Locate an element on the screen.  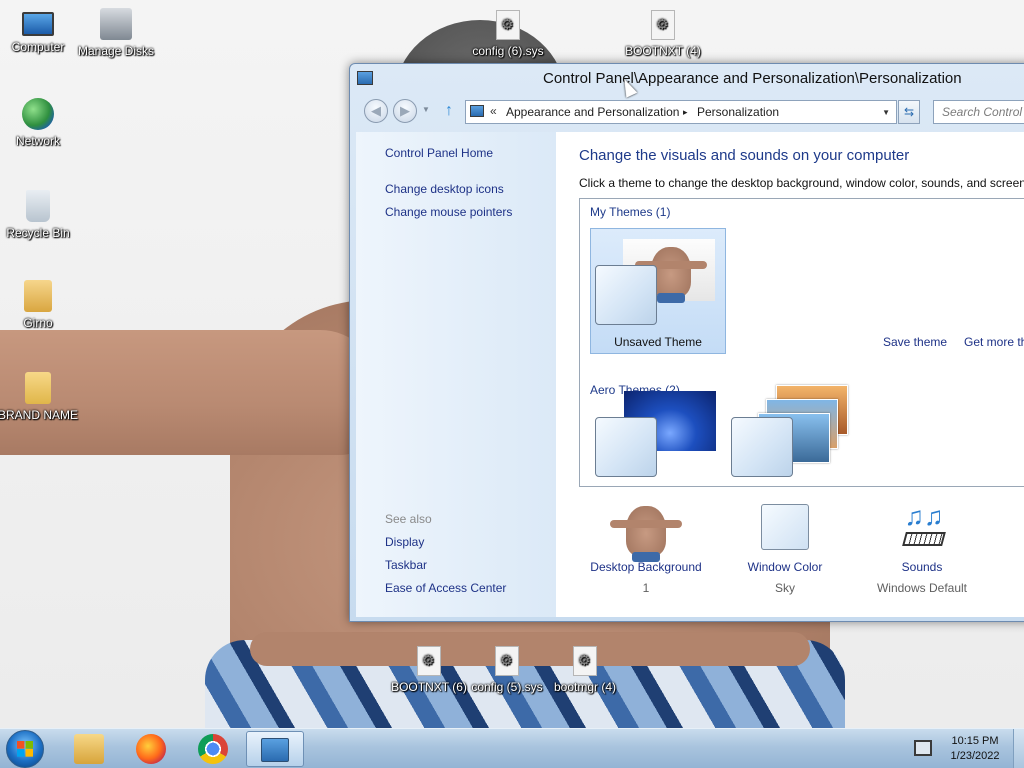
firefox-icon is located at coordinates (151, 749).